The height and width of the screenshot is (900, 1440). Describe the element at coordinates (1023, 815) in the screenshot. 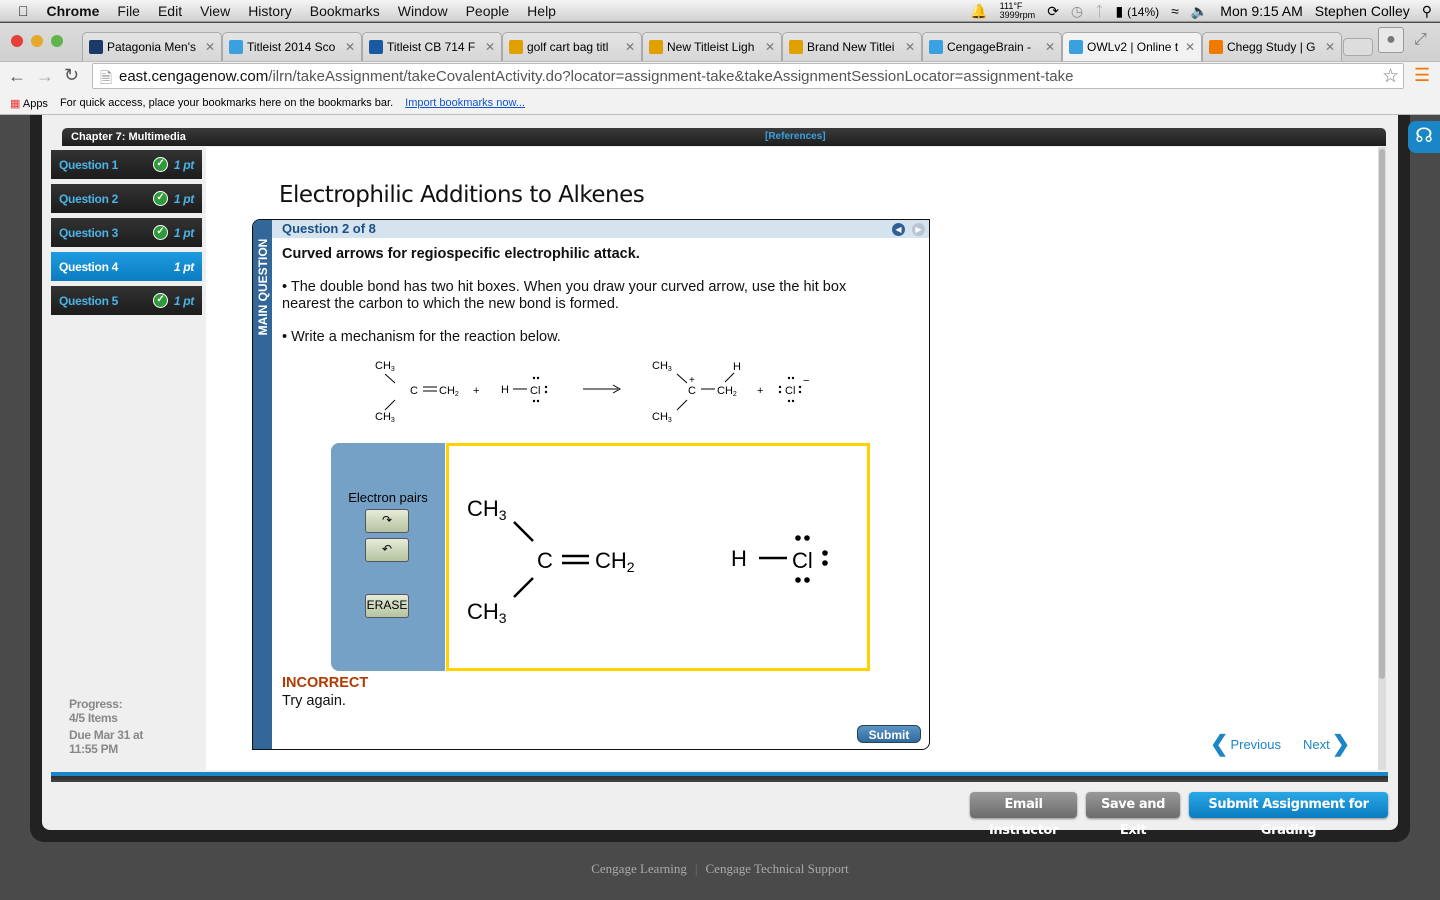

I see `email-instructor-button: Email Instructor` at that location.